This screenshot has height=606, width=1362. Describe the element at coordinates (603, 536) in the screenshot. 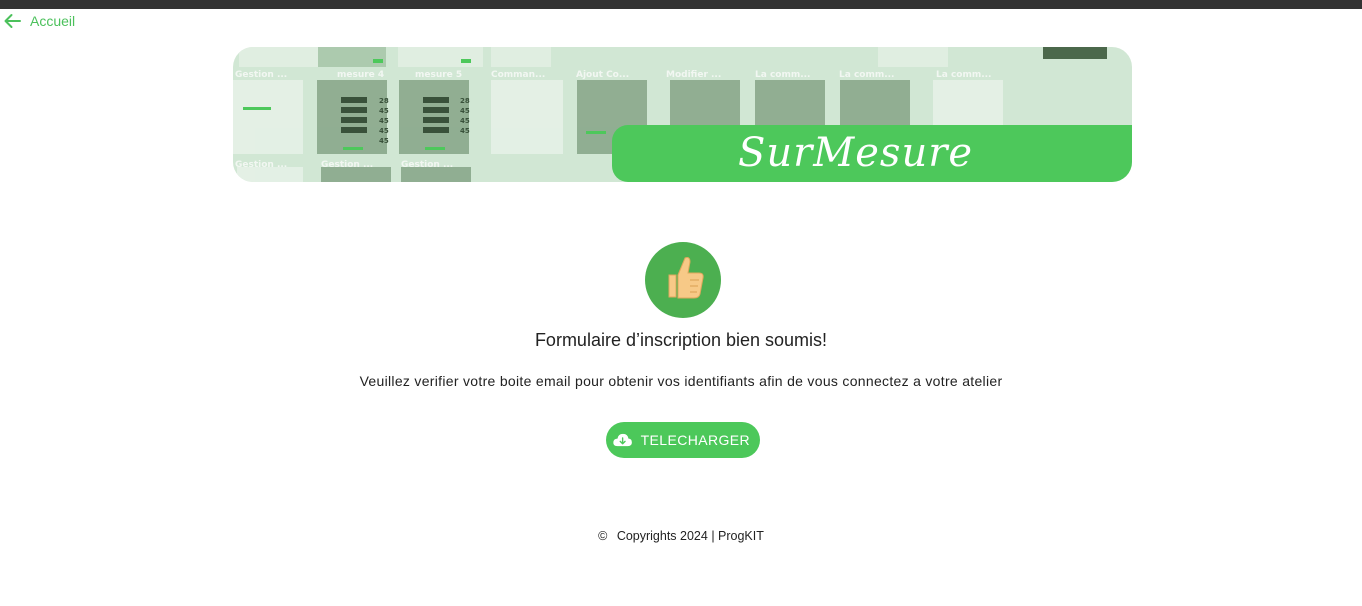

I see `copyright-icon: ©` at that location.